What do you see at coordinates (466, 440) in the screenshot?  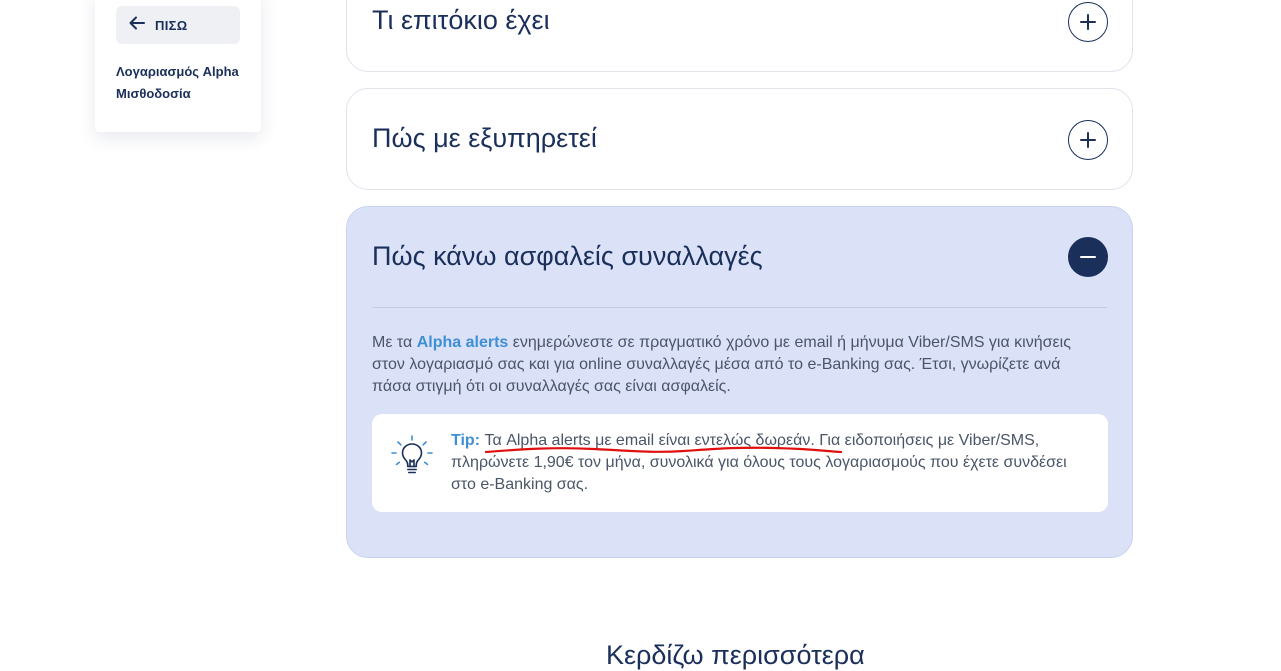 I see `tip-label: Tip:` at bounding box center [466, 440].